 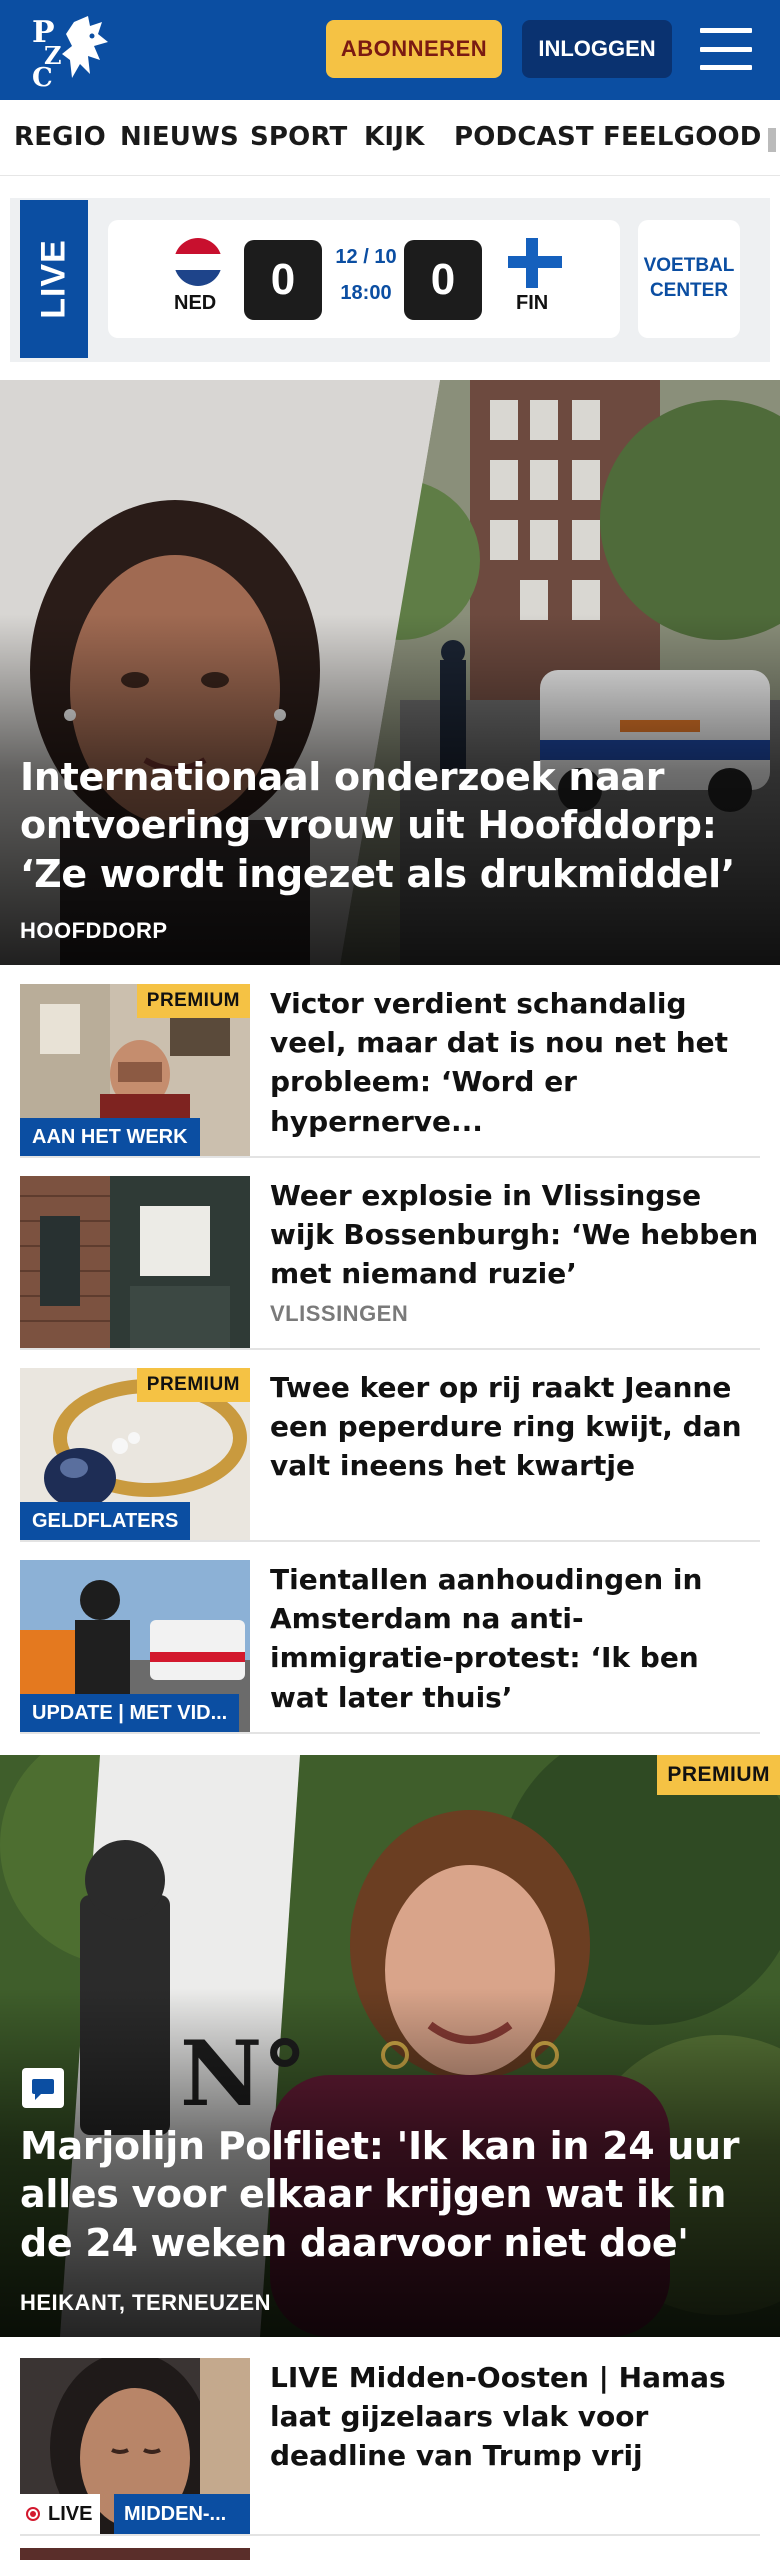 I want to click on finland-flag-icon, so click(x=535, y=263).